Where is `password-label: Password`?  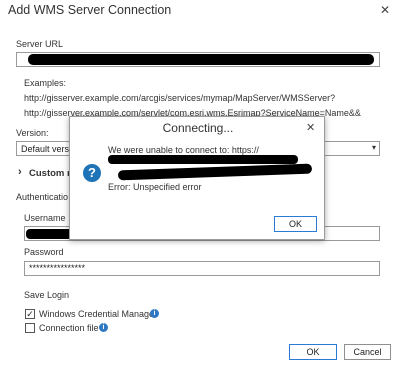
password-label: Password is located at coordinates (44, 252).